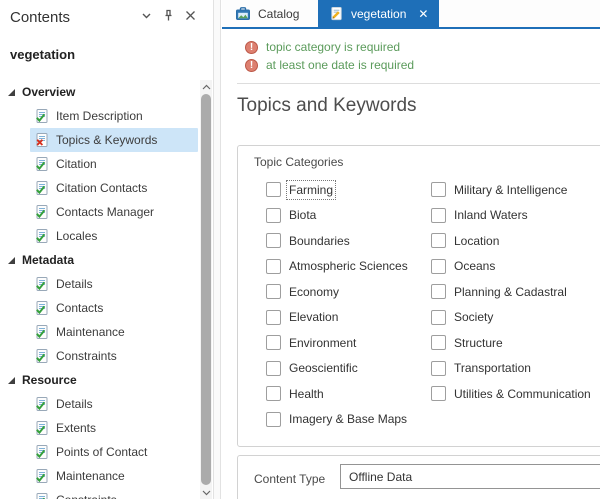 This screenshot has height=499, width=600. Describe the element at coordinates (511, 343) in the screenshot. I see `topic-checkbox-structure: Structure` at that location.